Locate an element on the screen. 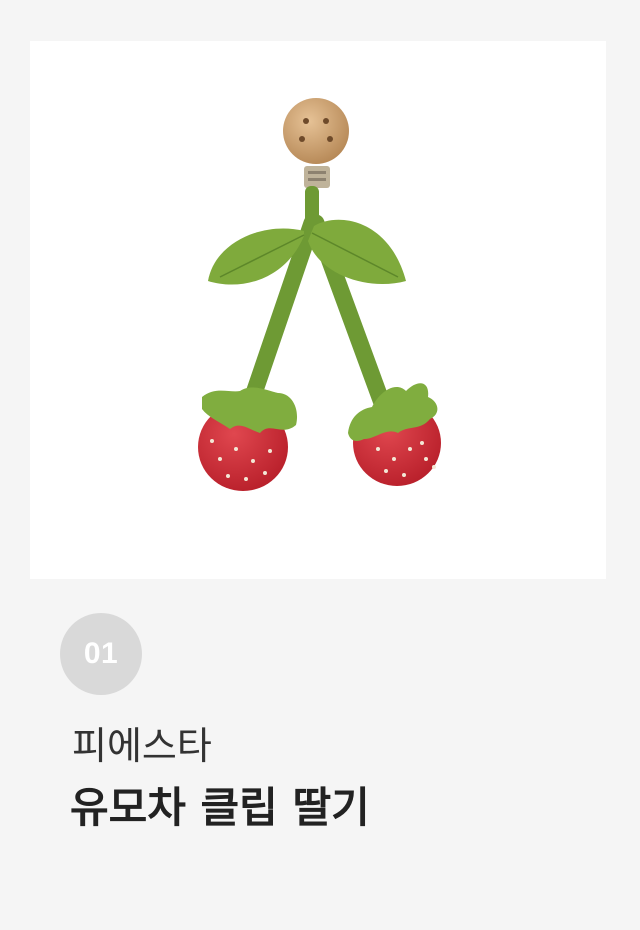 This screenshot has height=930, width=640. item-number: 01 is located at coordinates (101, 653).